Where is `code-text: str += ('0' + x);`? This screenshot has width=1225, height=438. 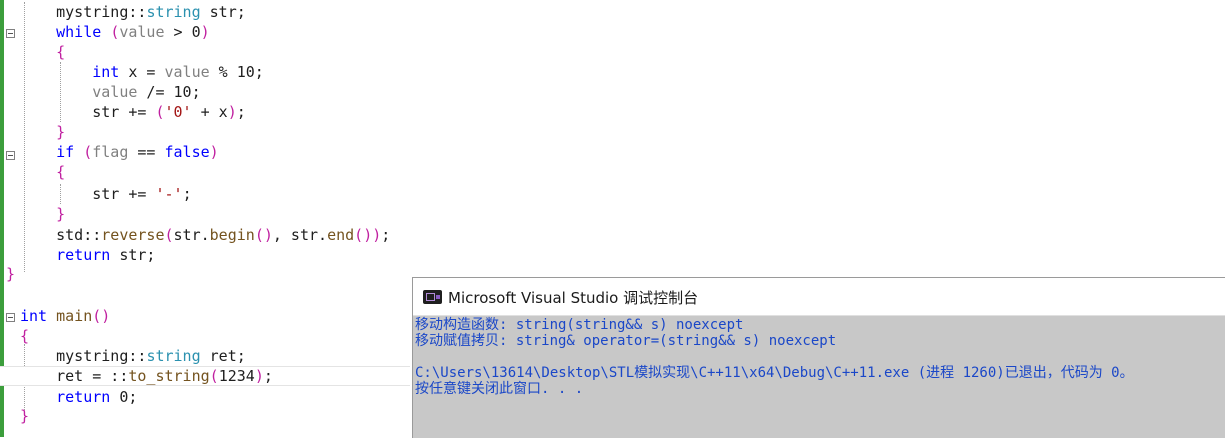 code-text: str += ('0' + x); is located at coordinates (133, 112).